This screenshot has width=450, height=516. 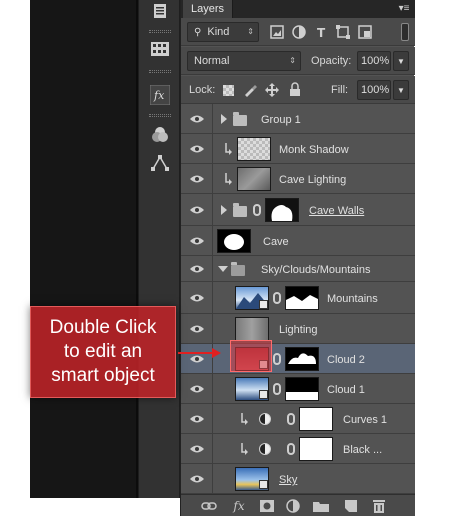 I want to click on callout-arrow-head, so click(x=216, y=353).